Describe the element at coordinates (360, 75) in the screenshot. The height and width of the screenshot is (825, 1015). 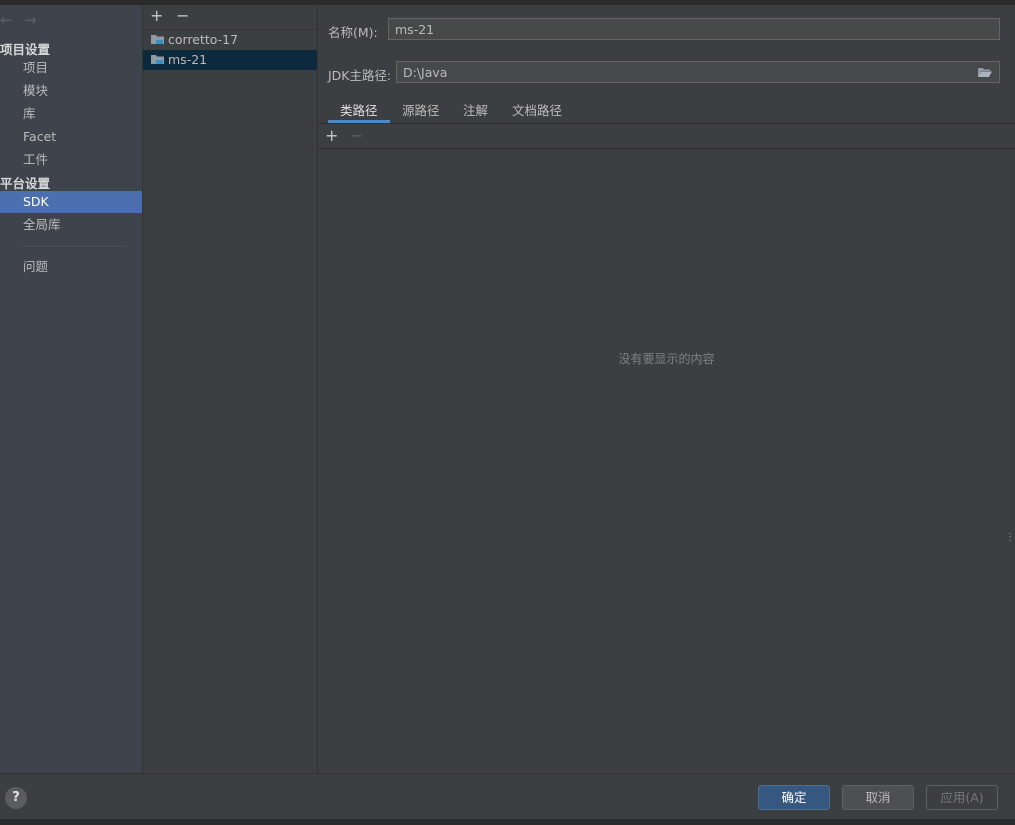
I see `jdk-home-label: JDK主路径:` at that location.